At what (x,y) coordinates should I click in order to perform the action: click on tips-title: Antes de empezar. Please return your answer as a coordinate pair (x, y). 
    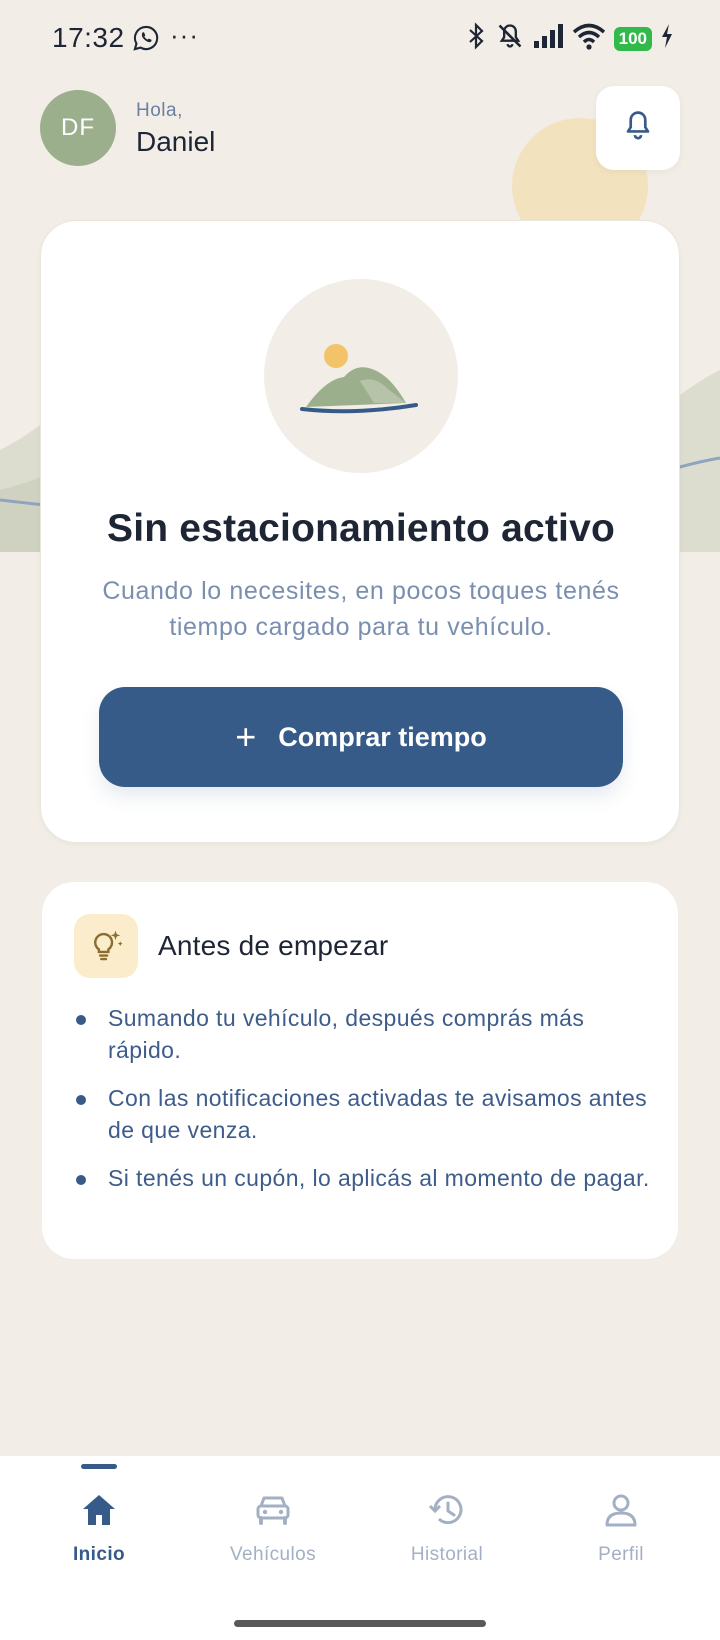
    Looking at the image, I should click on (273, 945).